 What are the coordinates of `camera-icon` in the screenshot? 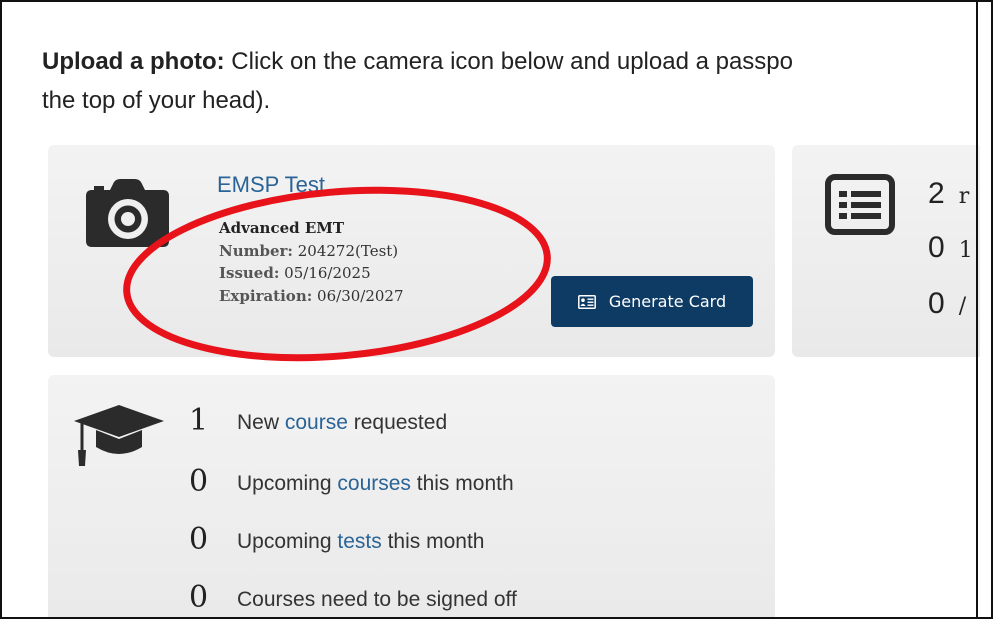 It's located at (127, 213).